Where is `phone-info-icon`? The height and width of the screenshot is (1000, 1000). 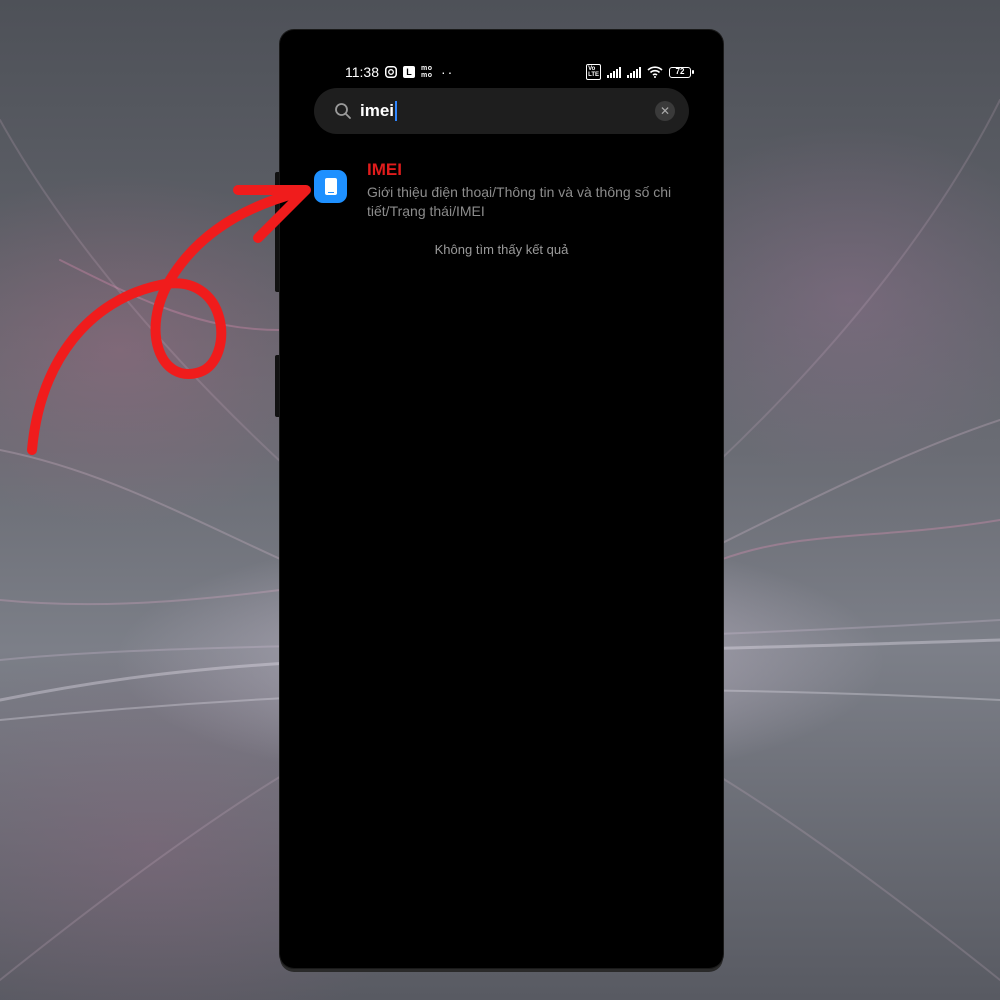 phone-info-icon is located at coordinates (330, 186).